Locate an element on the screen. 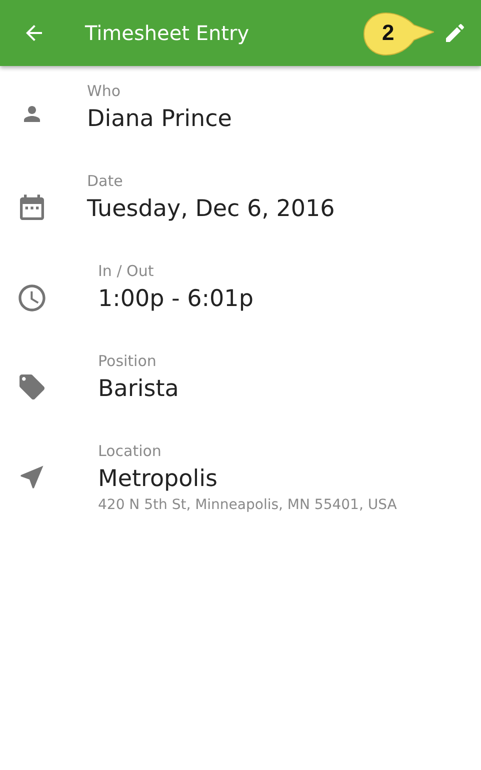  field-label: Date is located at coordinates (105, 181).